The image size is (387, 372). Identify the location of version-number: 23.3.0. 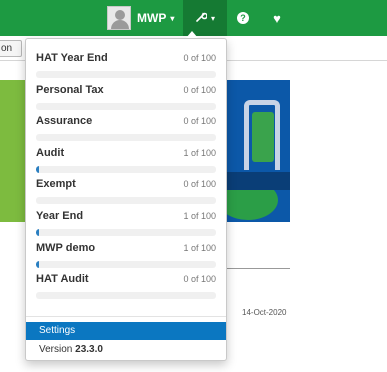
(89, 349).